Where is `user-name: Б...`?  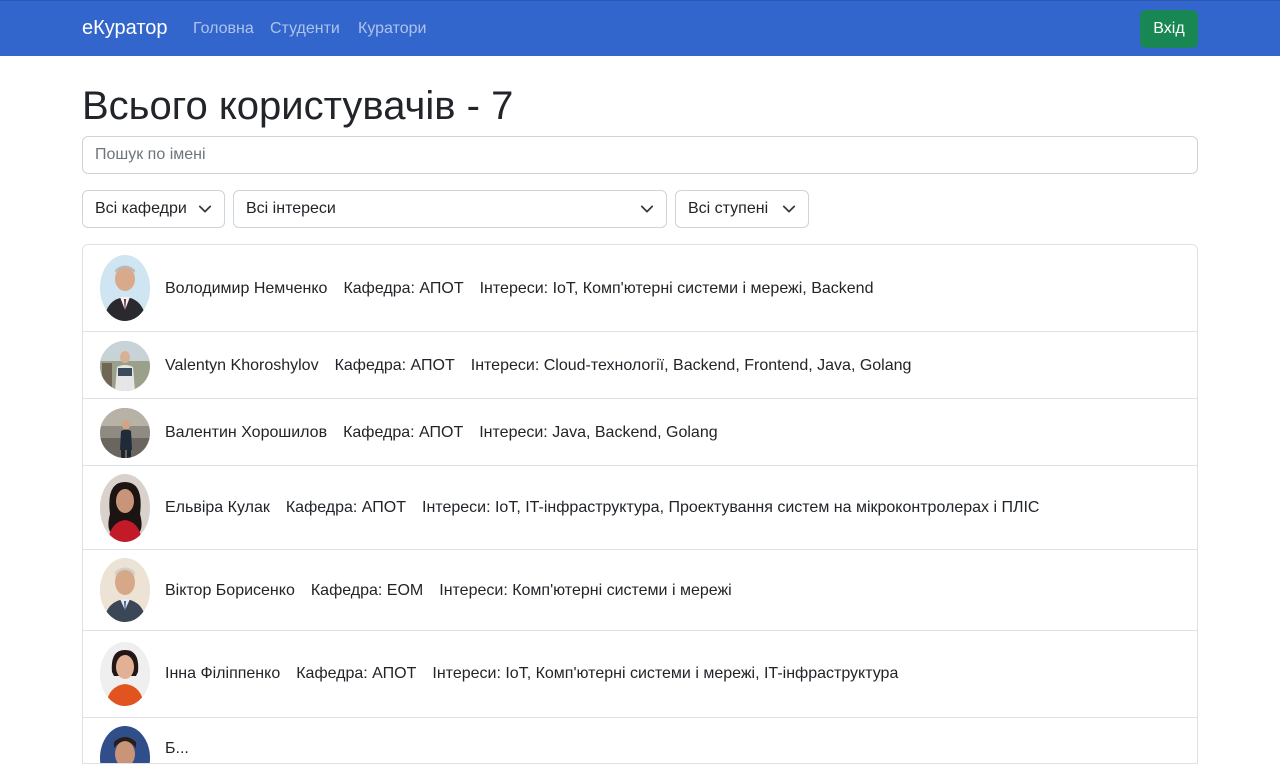 user-name: Б... is located at coordinates (177, 748).